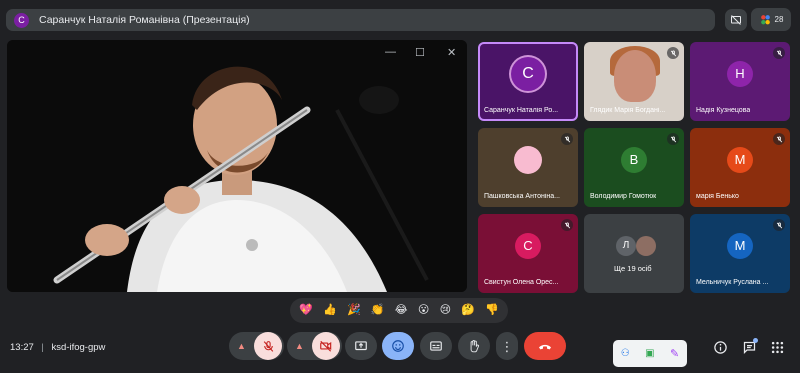 This screenshot has height=373, width=800. Describe the element at coordinates (674, 353) in the screenshot. I see `pen-icon: ✎` at that location.